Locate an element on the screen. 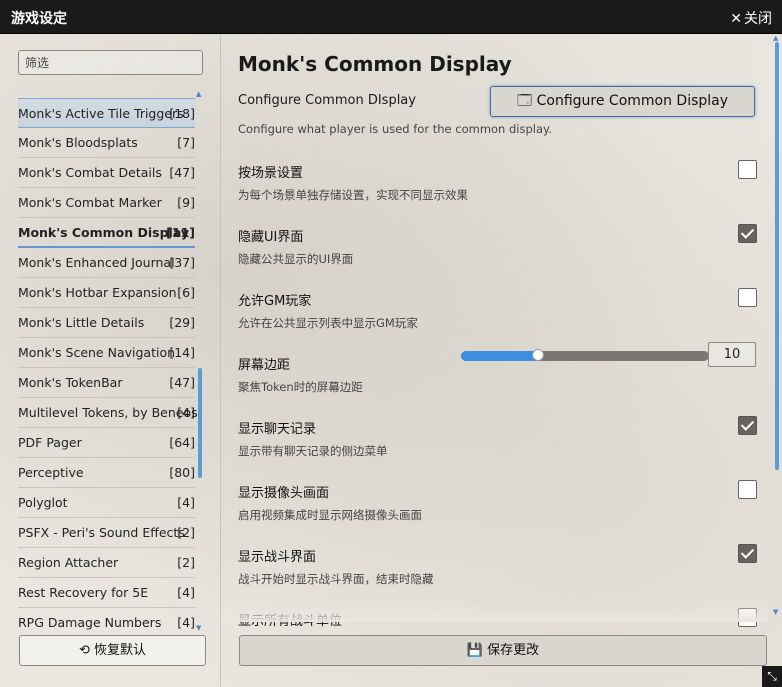  setting-row: 隐藏UI界面隐藏公共显示的UI界面 is located at coordinates (498, 255).